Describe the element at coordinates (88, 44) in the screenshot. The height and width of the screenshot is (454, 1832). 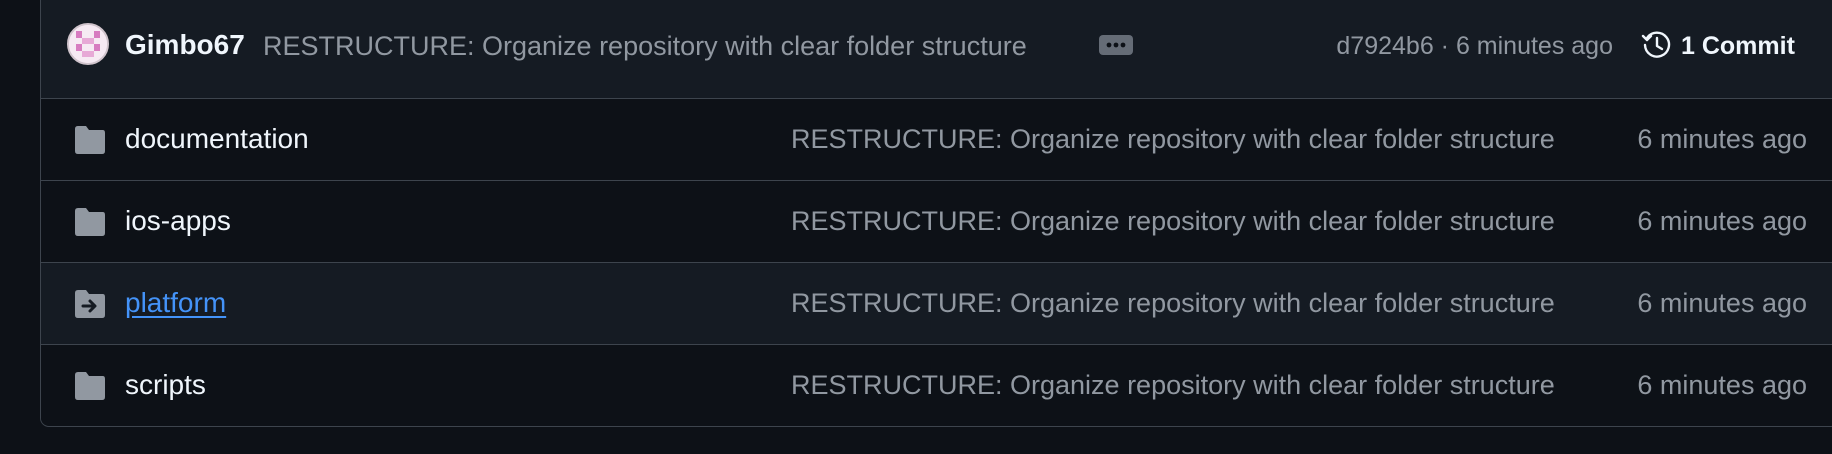
I see `avatar` at that location.